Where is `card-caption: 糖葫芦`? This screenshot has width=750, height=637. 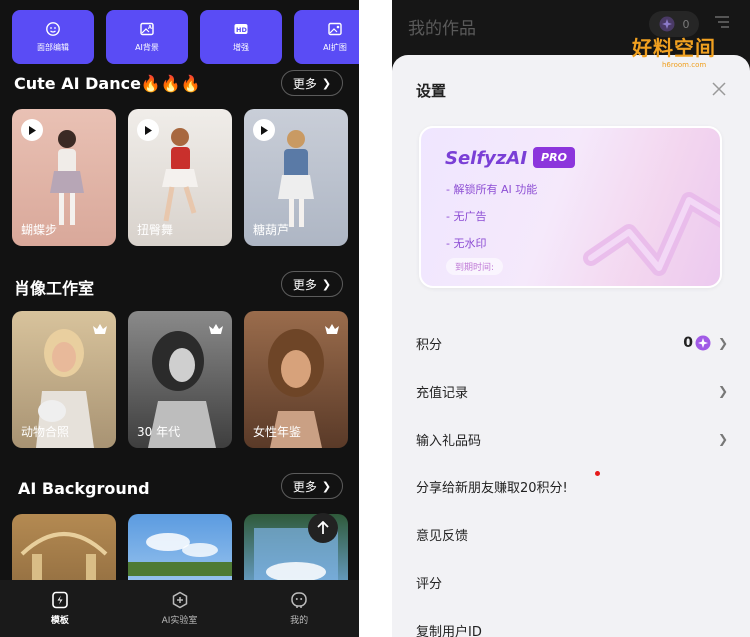
card-caption: 糖葫芦 is located at coordinates (271, 230).